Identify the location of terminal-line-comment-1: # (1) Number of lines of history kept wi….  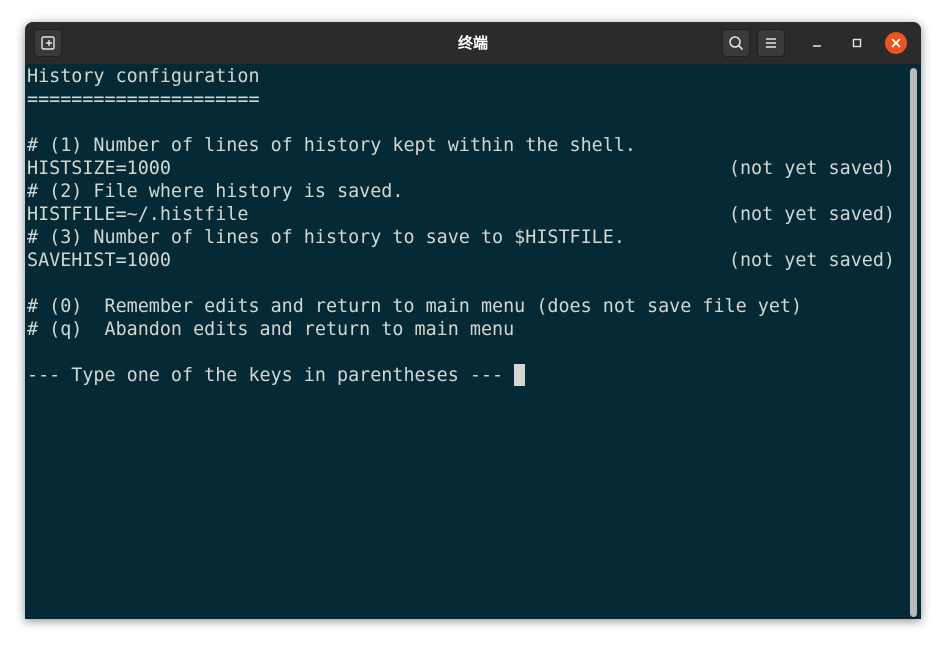
(331, 145).